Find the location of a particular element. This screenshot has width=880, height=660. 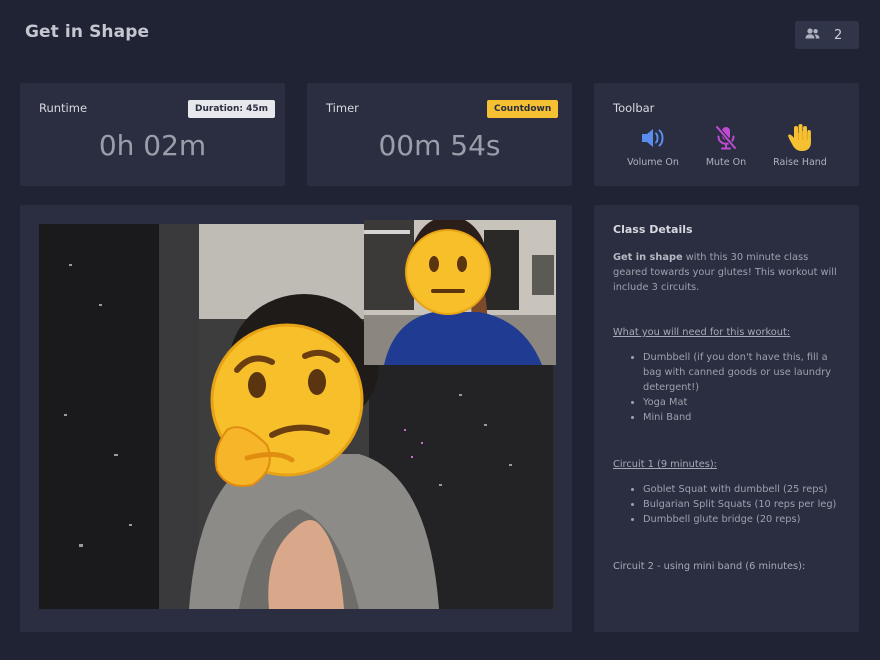

duration-badge: Duration: 45m is located at coordinates (232, 109).